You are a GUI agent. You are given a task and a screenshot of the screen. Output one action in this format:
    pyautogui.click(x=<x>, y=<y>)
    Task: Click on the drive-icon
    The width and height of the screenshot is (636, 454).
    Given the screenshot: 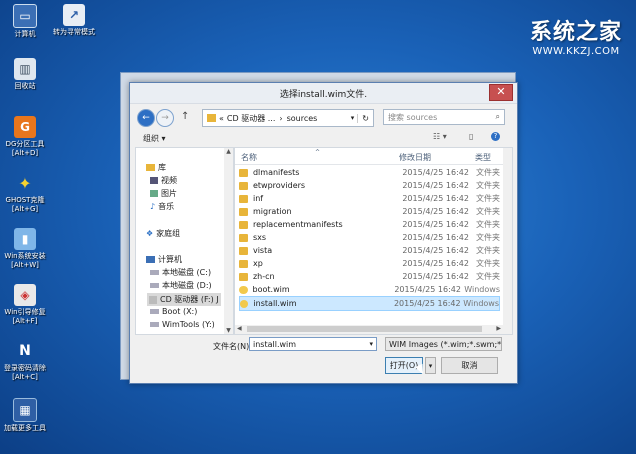 What is the action you would take?
    pyautogui.click(x=154, y=285)
    